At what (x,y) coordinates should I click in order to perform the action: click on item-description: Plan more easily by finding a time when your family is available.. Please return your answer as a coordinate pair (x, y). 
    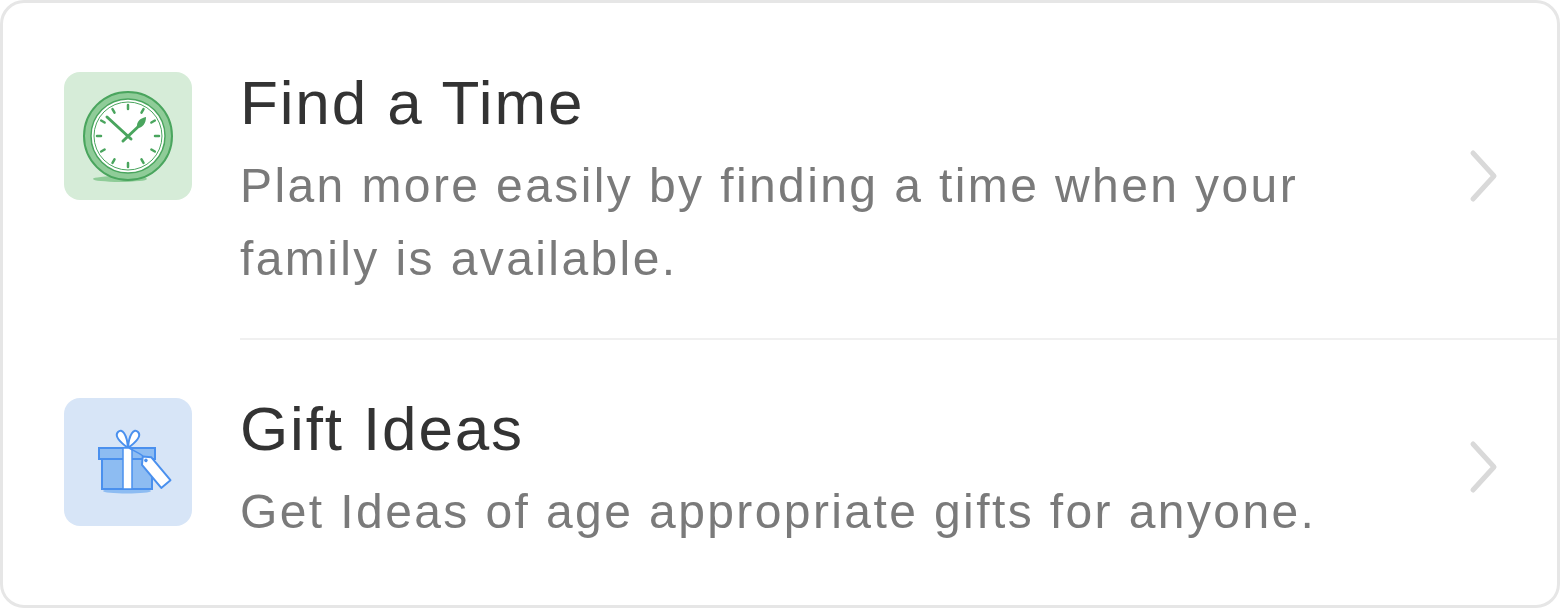
    Looking at the image, I should click on (770, 222).